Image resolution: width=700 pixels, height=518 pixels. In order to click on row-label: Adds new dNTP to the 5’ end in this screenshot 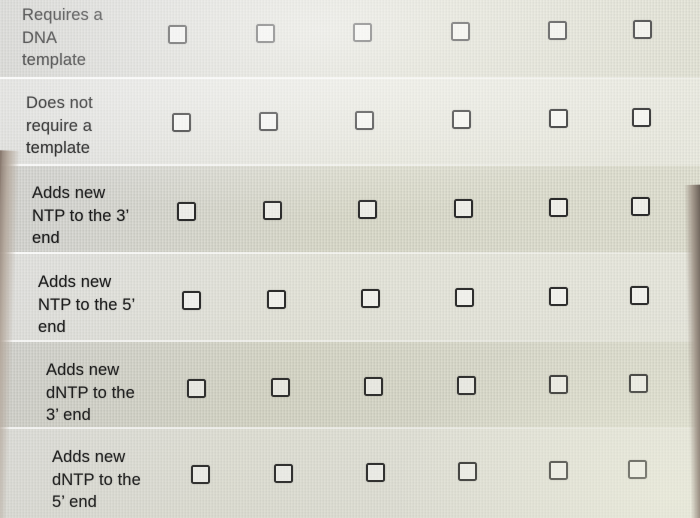, I will do `click(96, 479)`.